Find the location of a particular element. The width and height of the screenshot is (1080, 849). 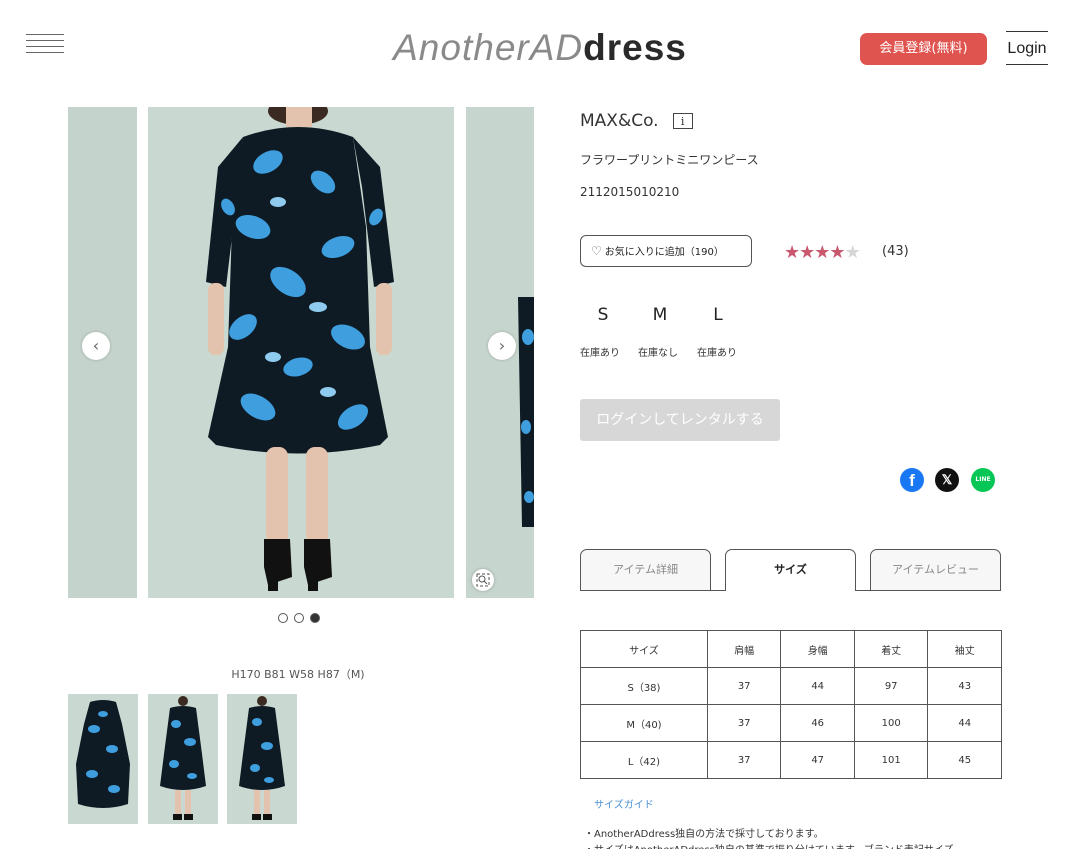

model-size-text: H170 B81 W58 H87（M) is located at coordinates (298, 674).